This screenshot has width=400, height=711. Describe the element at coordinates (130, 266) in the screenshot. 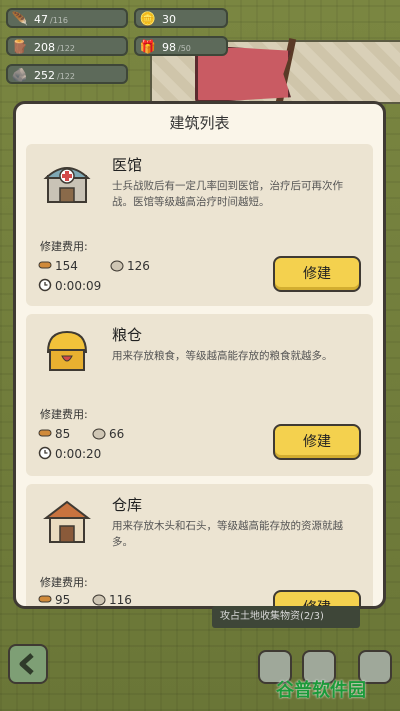

I see `stone-cost: 126` at that location.